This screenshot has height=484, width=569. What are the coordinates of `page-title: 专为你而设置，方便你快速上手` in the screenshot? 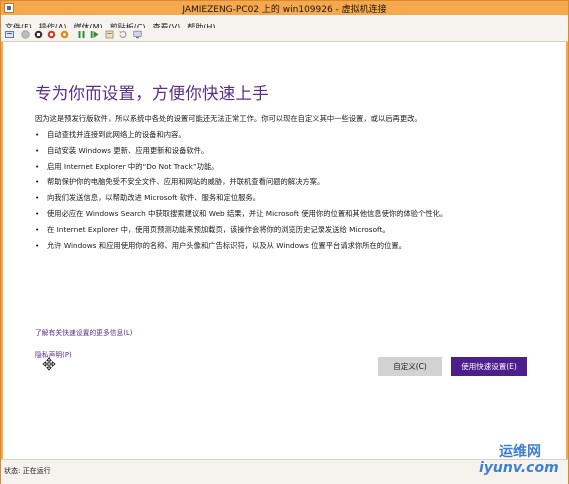 It's located at (152, 93).